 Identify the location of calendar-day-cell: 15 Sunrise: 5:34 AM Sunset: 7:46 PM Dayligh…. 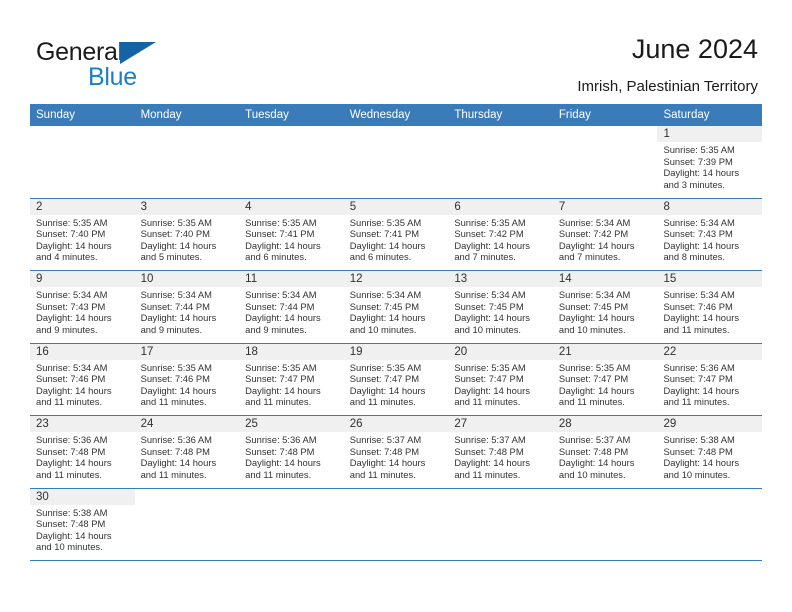
(710, 307).